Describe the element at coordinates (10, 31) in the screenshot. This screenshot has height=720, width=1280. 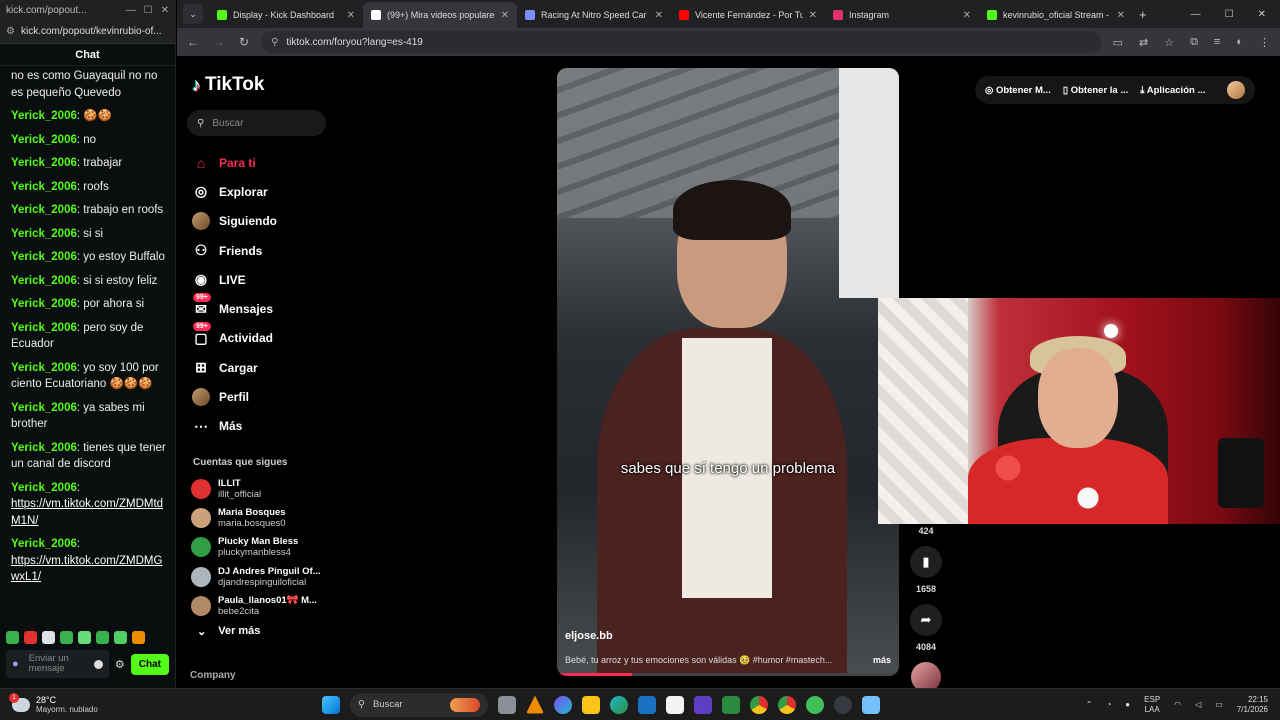
I see `site-settings-icon: ⚙` at that location.